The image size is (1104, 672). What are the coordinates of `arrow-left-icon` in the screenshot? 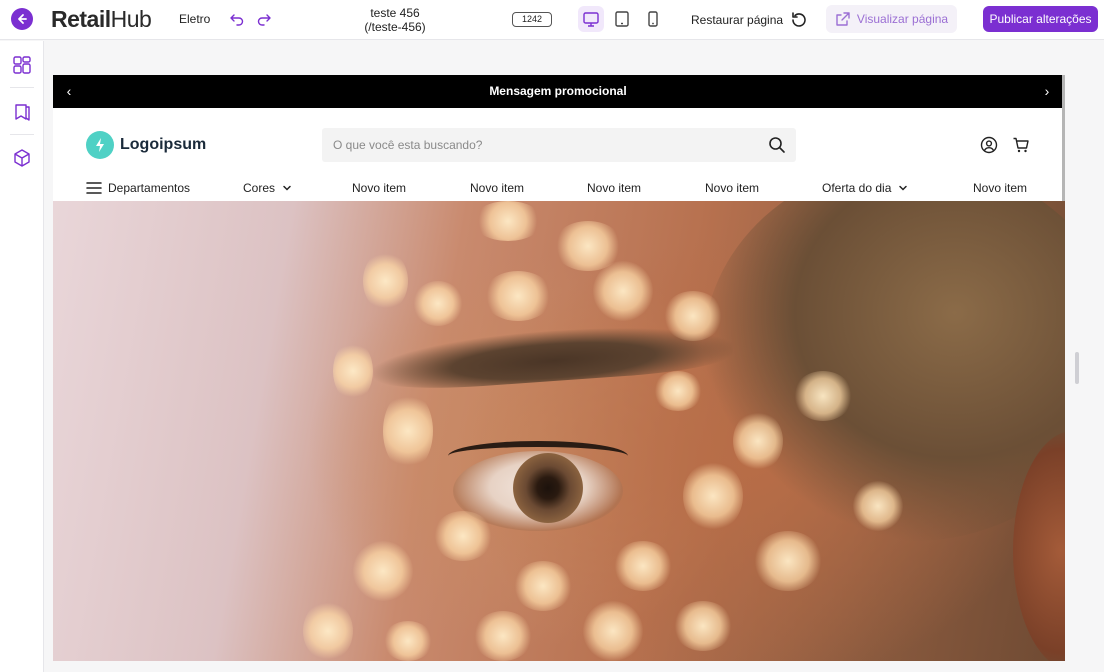 It's located at (22, 19).